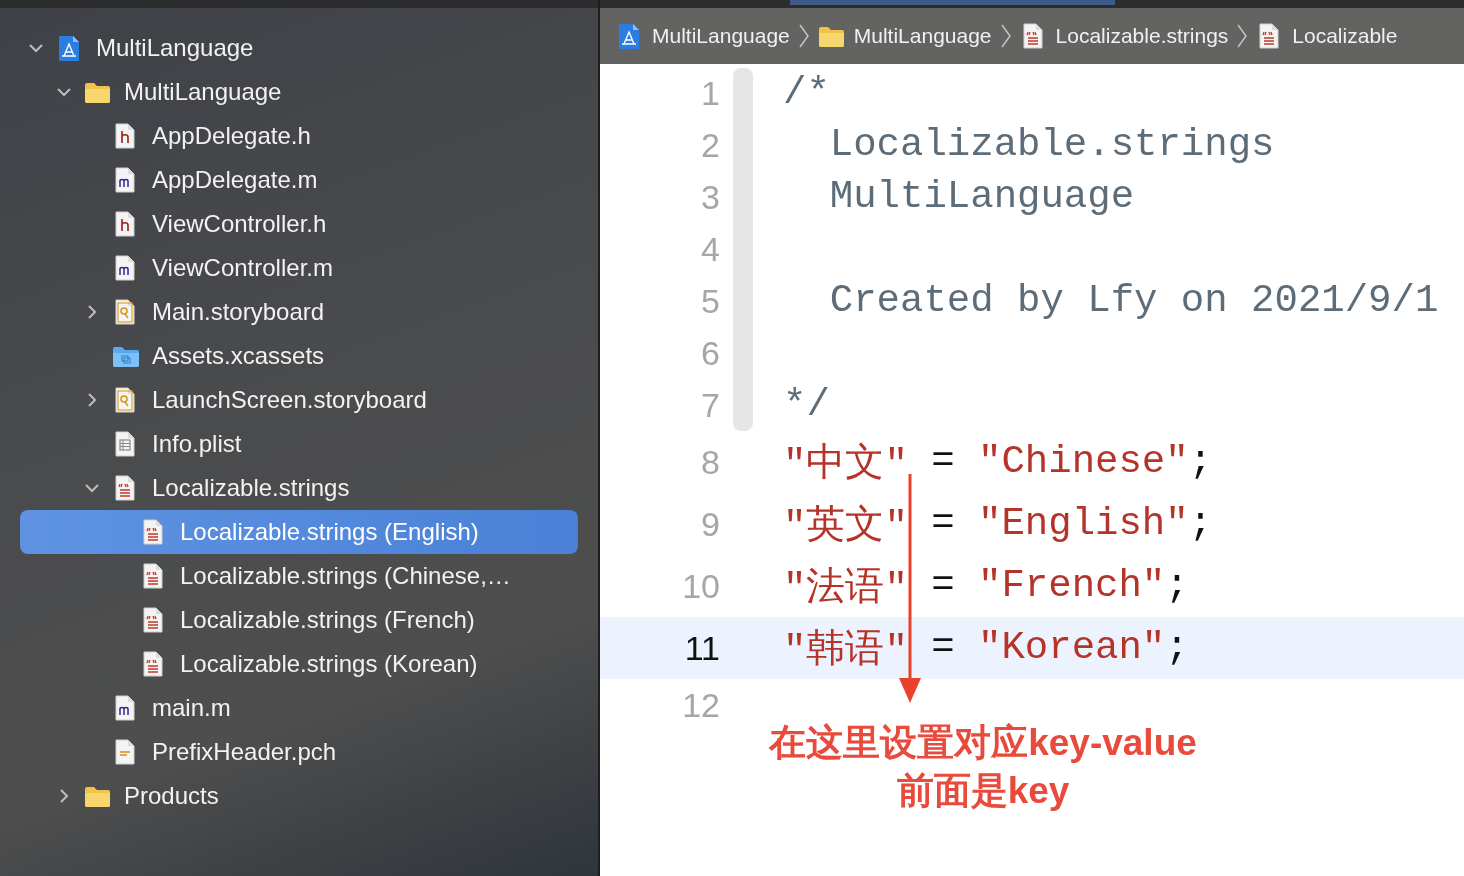 The height and width of the screenshot is (876, 1464). I want to click on navigator-item: ViewController.m, so click(299, 268).